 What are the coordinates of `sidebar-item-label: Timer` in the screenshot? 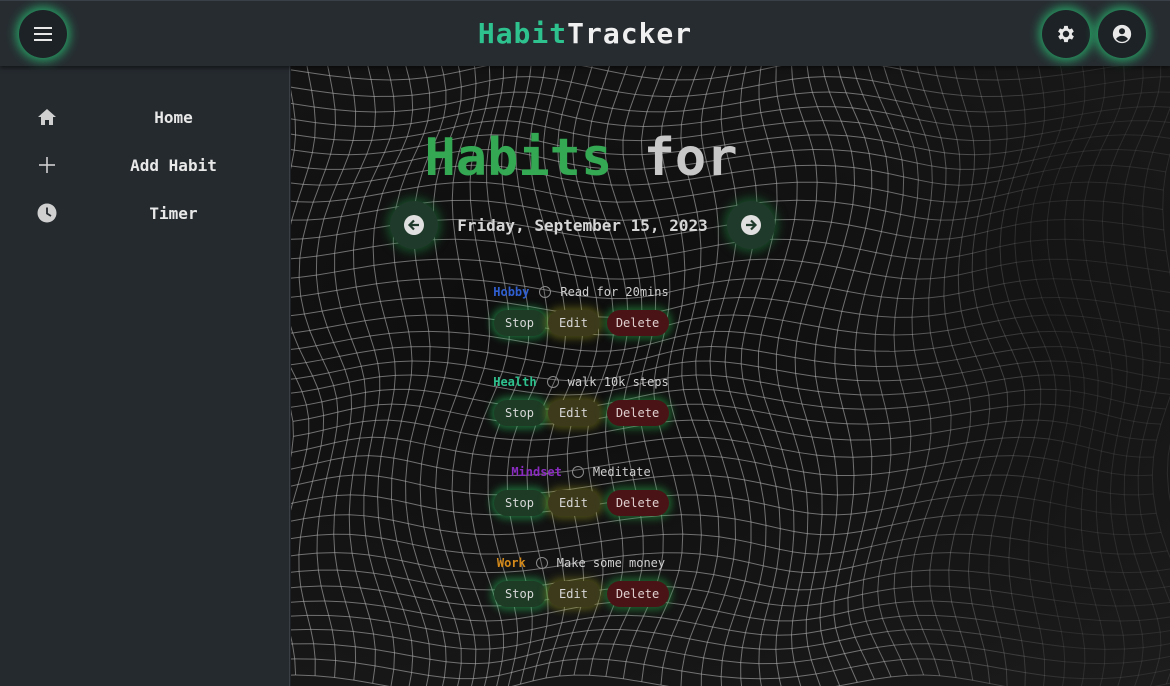 It's located at (173, 213).